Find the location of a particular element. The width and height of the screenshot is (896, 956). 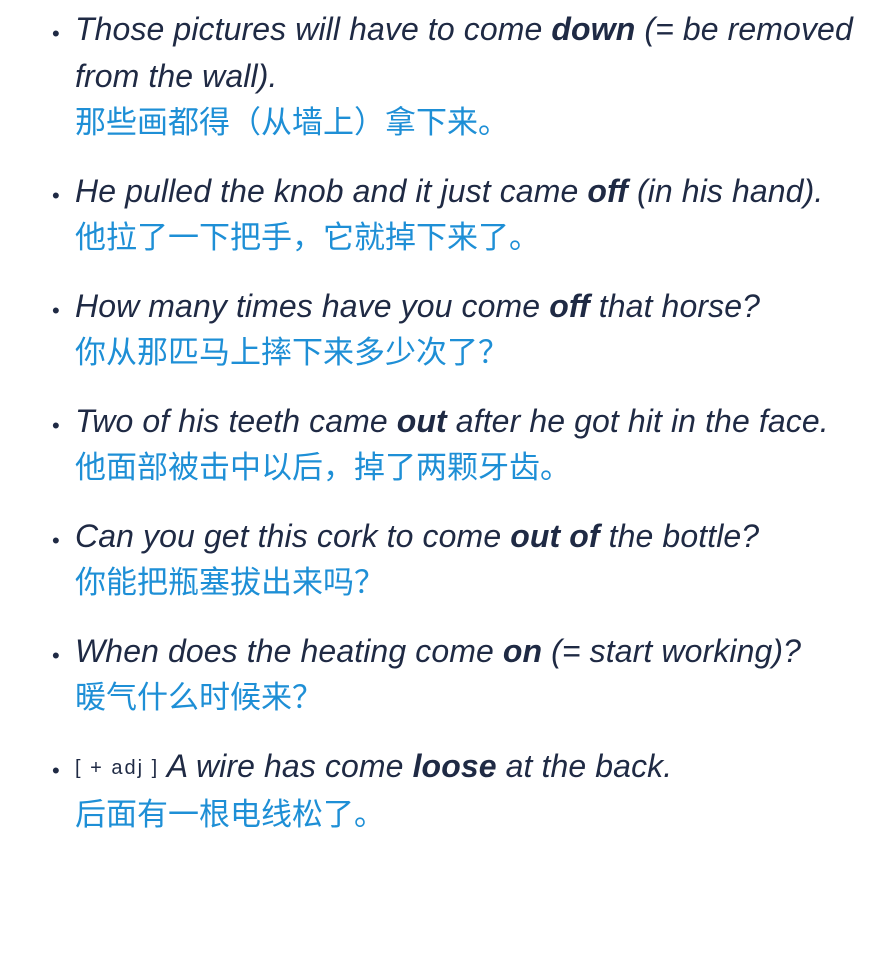

example-translation: 那些画都得（从墙上）拿下来。 is located at coordinates (292, 123).